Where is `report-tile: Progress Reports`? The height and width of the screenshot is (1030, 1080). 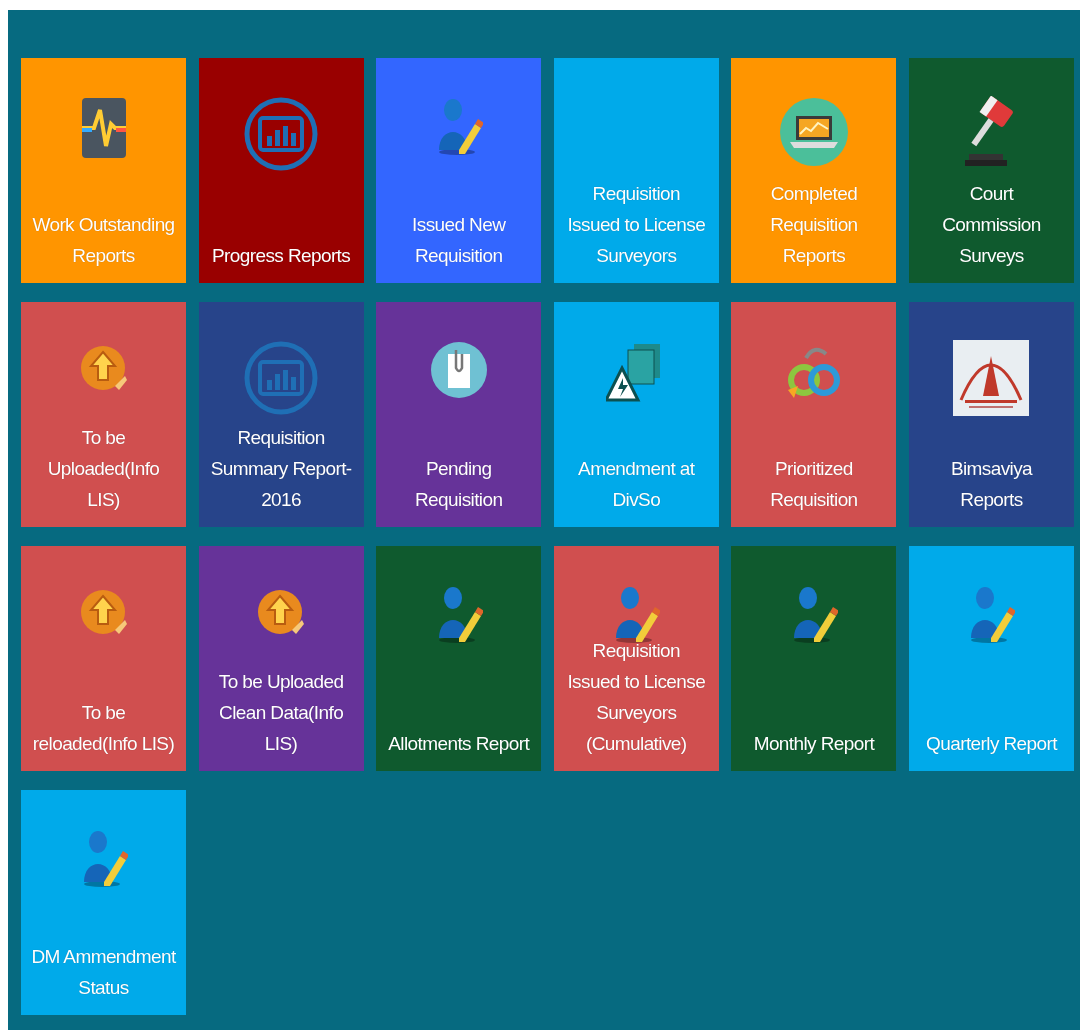
report-tile: Progress Reports is located at coordinates (281, 170).